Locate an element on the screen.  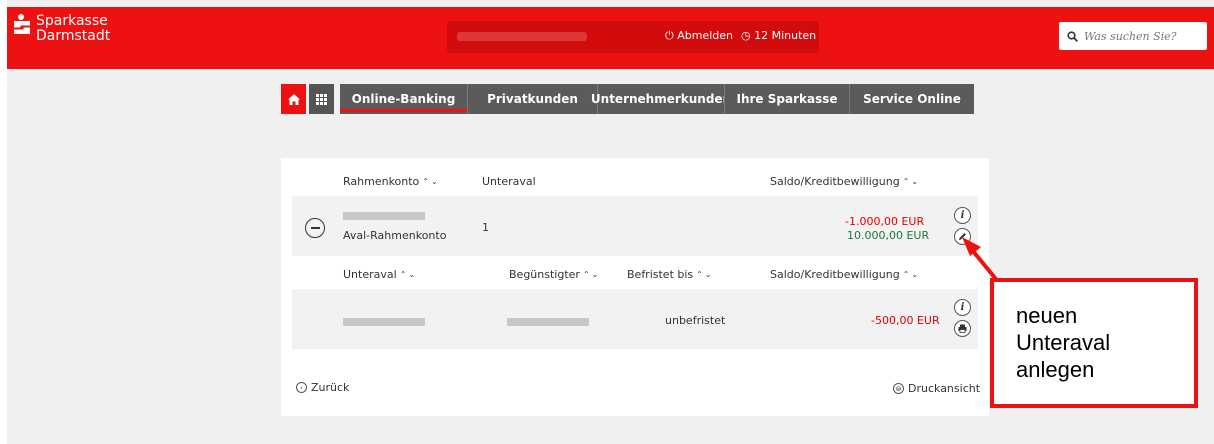
tab-online-banking: Online-Banking is located at coordinates (403, 99).